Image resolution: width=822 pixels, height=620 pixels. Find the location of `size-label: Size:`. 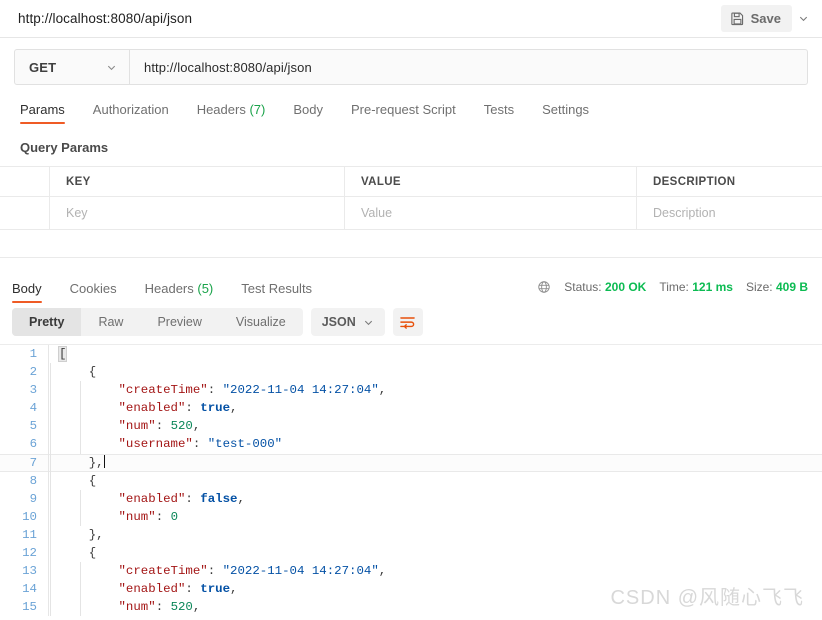

size-label: Size: is located at coordinates (759, 286).